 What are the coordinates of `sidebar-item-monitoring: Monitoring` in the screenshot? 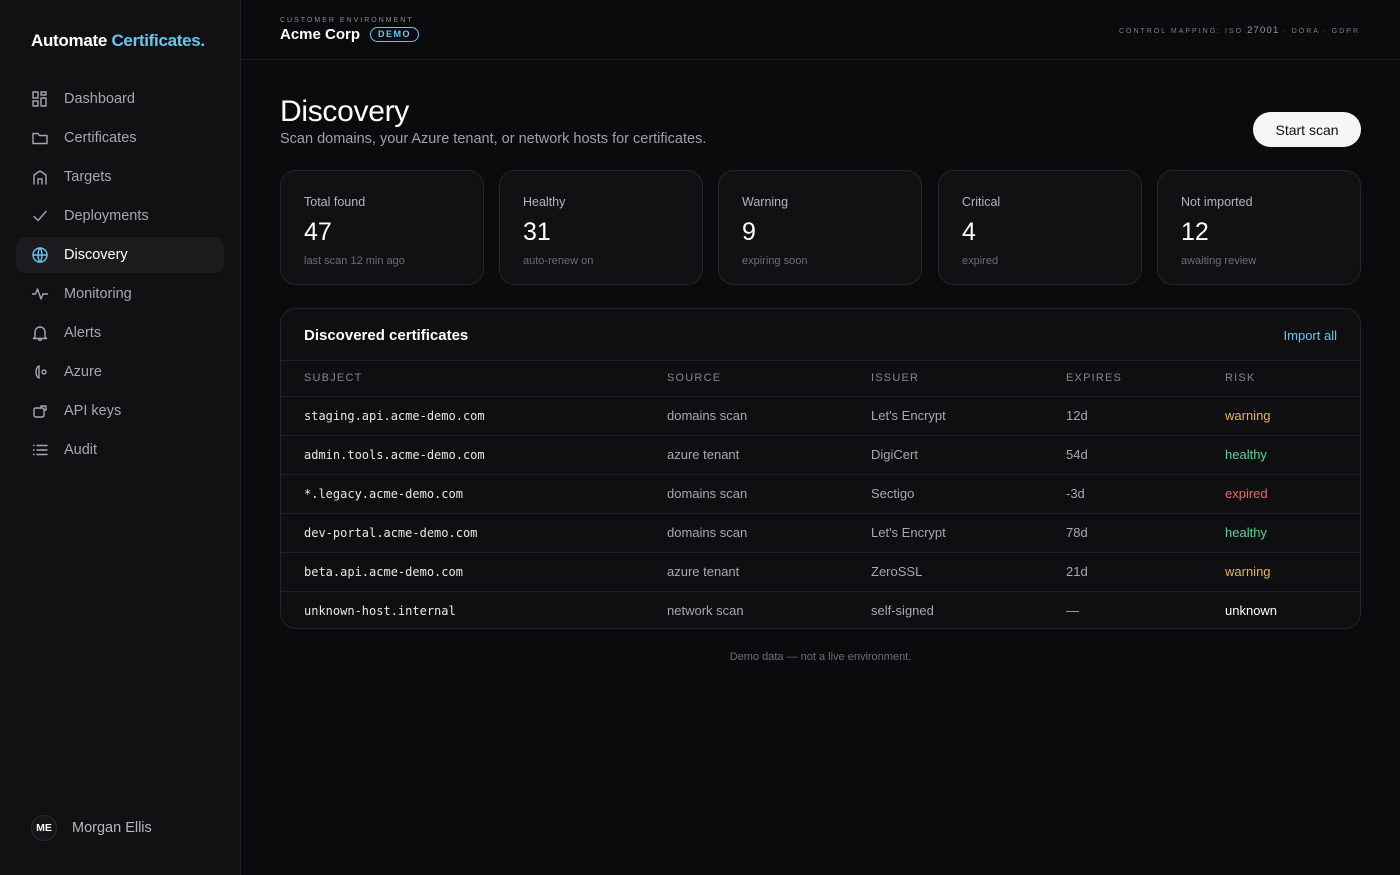 It's located at (120, 294).